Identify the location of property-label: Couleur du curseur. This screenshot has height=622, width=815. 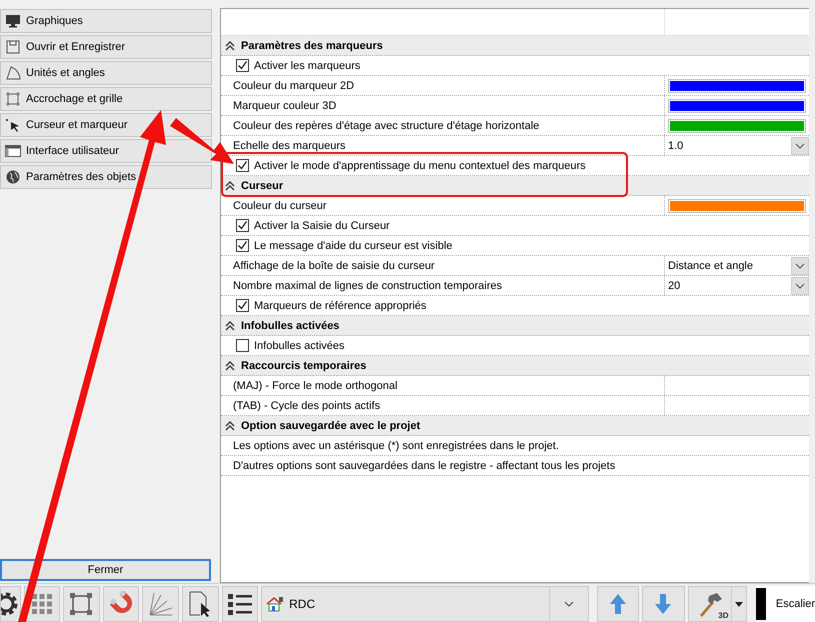
(280, 206).